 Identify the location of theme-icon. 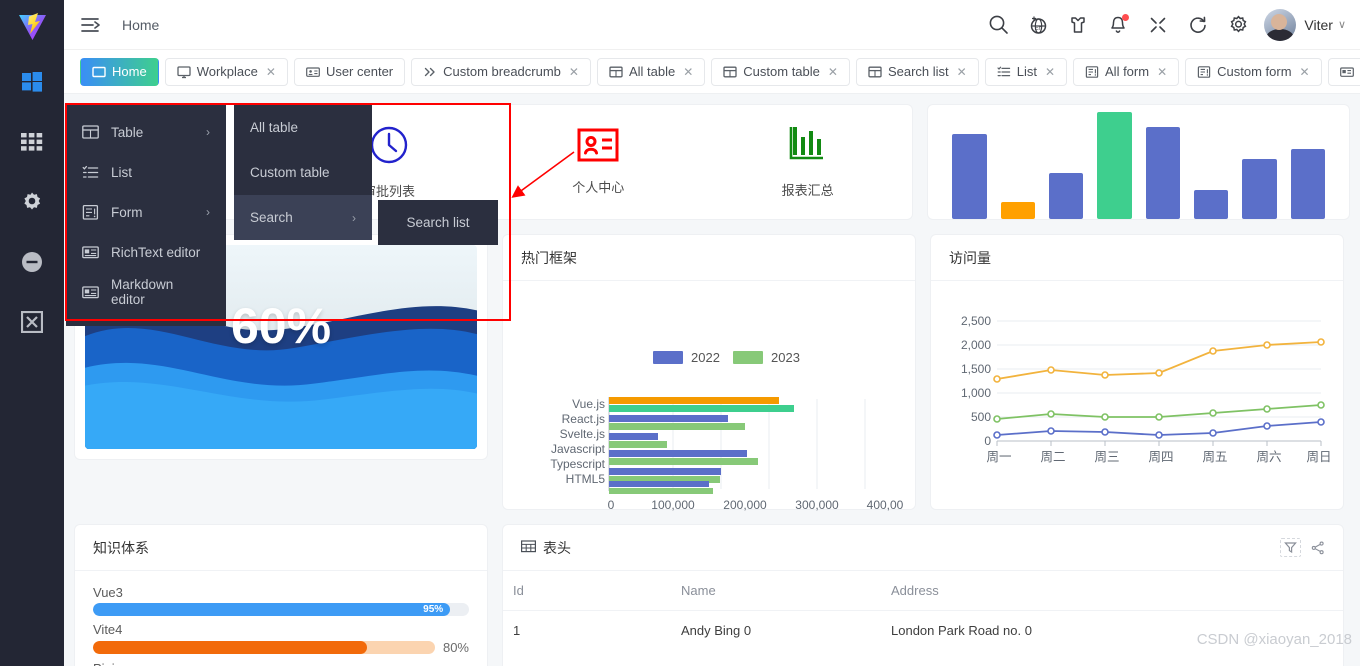
(1078, 25).